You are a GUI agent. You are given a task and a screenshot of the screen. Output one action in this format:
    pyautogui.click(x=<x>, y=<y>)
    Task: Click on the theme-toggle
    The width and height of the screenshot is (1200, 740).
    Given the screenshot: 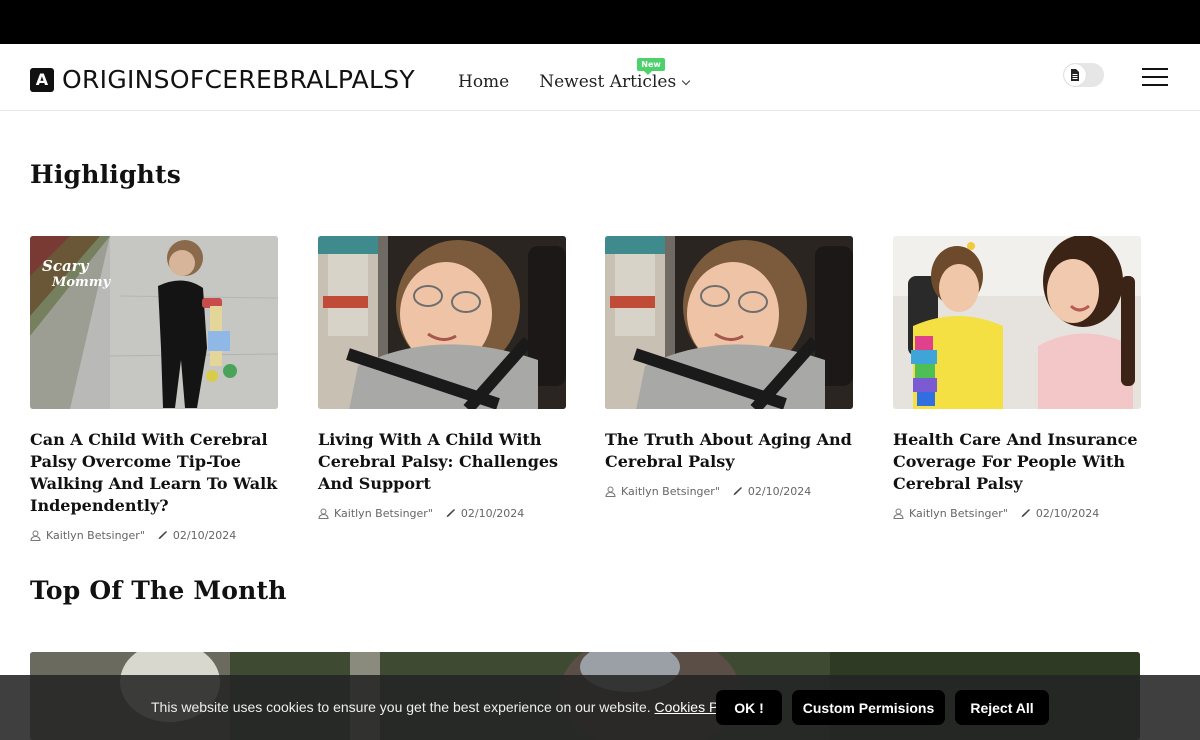 What is the action you would take?
    pyautogui.click(x=1083, y=75)
    